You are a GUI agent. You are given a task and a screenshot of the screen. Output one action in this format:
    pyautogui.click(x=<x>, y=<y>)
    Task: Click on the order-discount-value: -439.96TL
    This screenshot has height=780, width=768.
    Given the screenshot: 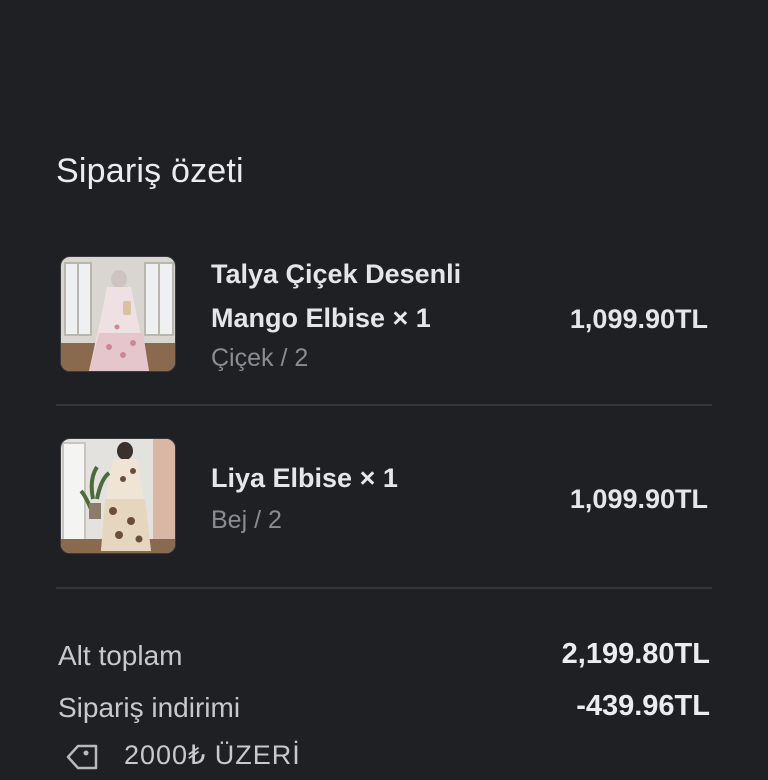 What is the action you would take?
    pyautogui.click(x=643, y=706)
    